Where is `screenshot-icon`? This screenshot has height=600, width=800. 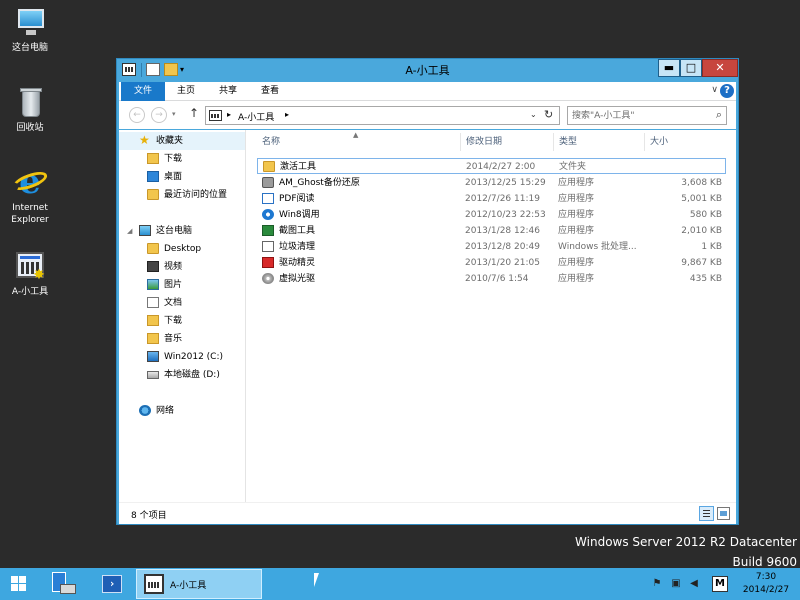
screenshot-icon is located at coordinates (268, 230).